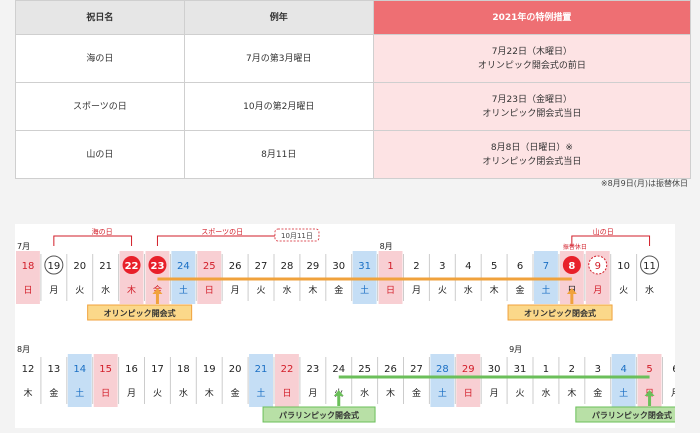 This screenshot has width=700, height=433. Describe the element at coordinates (28, 369) in the screenshot. I see `day-number: 12` at that location.